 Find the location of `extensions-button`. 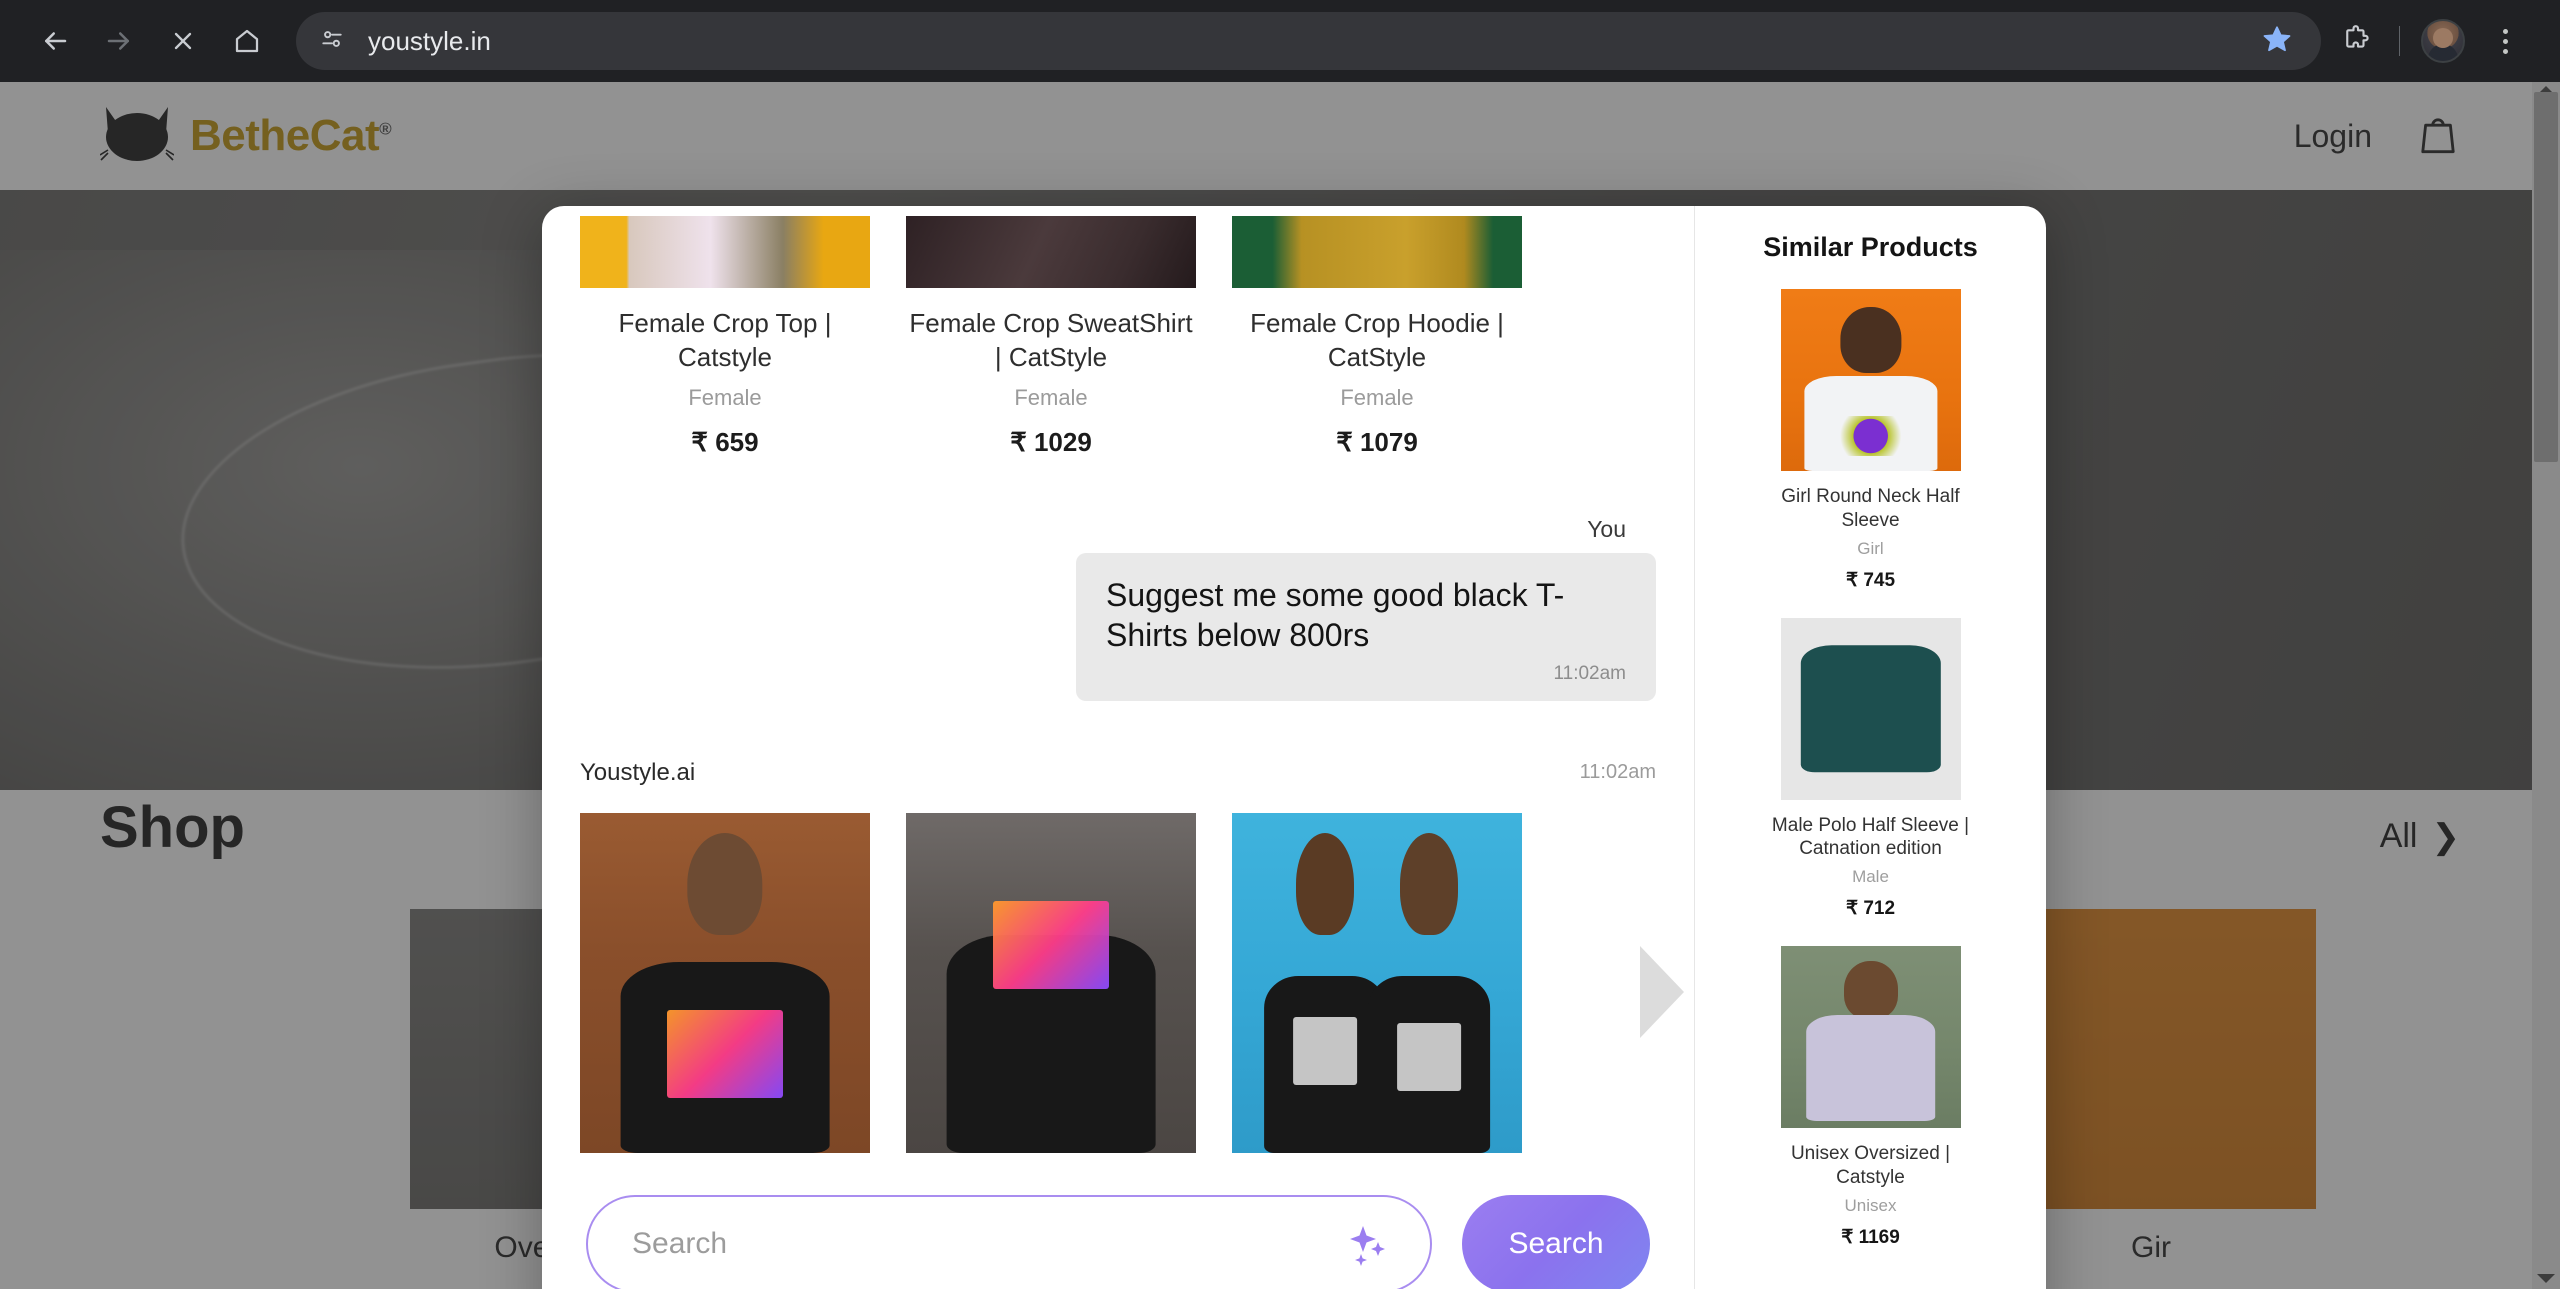

extensions-button is located at coordinates (2356, 41).